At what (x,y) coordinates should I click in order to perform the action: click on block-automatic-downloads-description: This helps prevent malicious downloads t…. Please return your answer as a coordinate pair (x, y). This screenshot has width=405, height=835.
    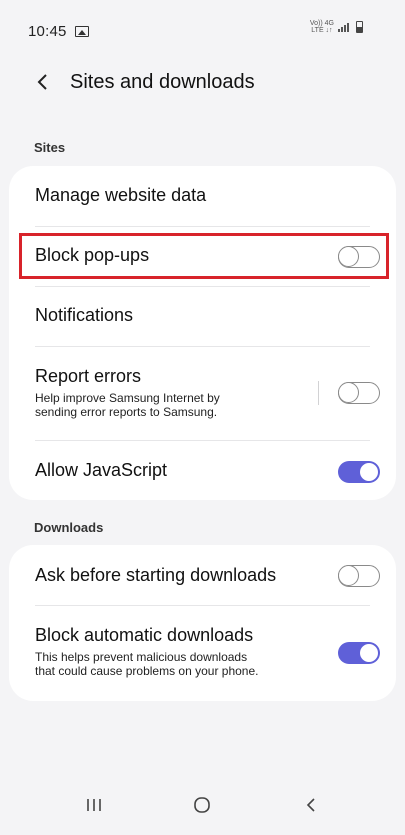
    Looking at the image, I should click on (146, 664).